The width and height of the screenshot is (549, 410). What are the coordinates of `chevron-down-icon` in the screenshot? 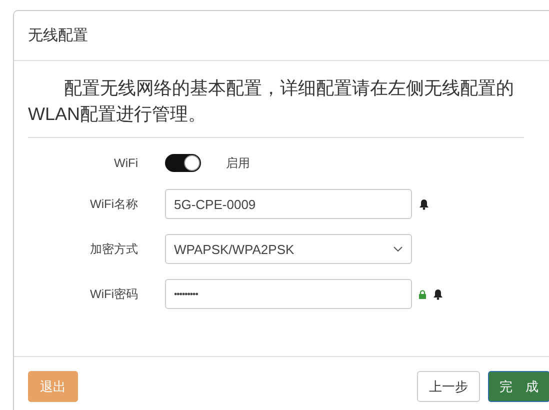 It's located at (398, 249).